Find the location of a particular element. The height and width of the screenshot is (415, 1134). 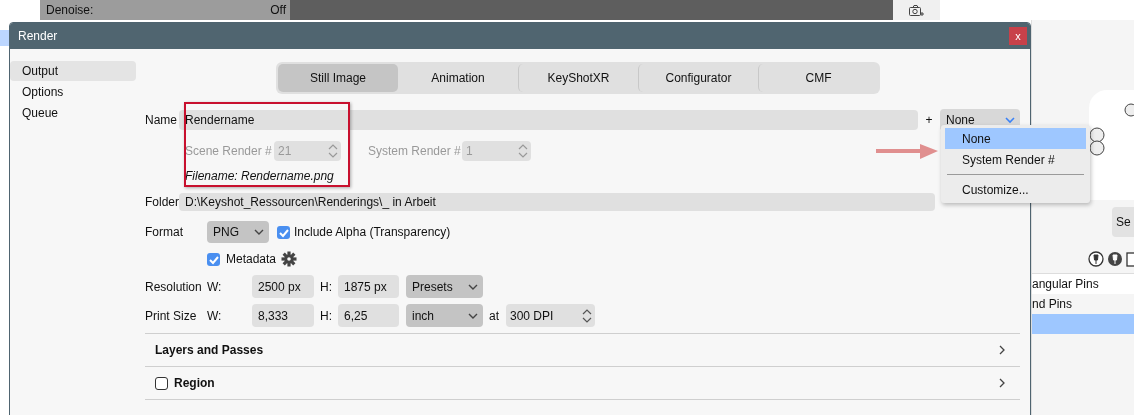

unit-dropdown: inch is located at coordinates (444, 315).